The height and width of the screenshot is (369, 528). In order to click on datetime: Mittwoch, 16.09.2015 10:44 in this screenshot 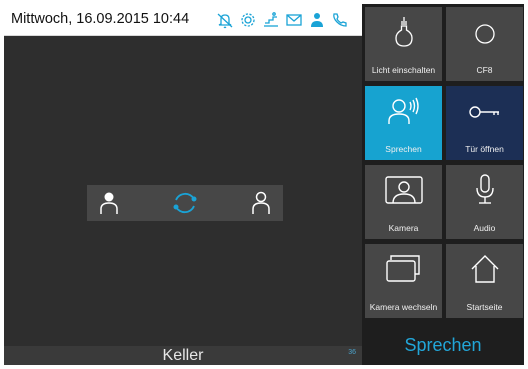, I will do `click(100, 19)`.